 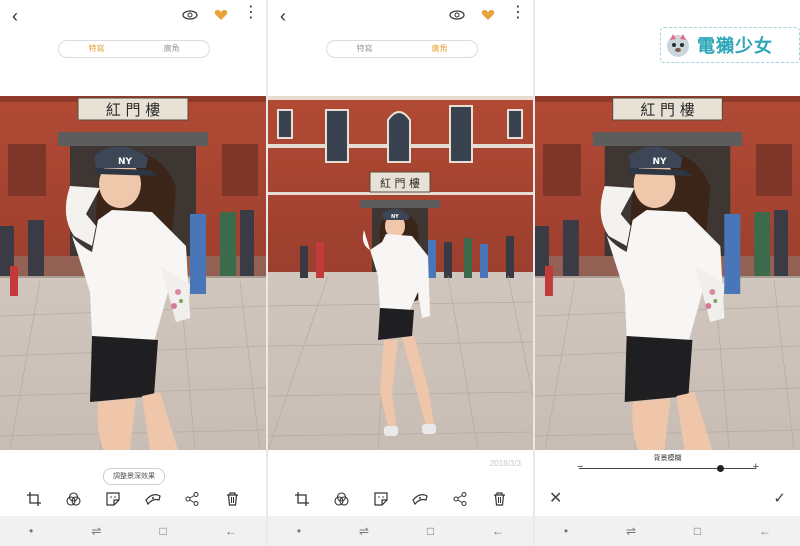 What do you see at coordinates (134, 476) in the screenshot?
I see `adjust-depth-button: 調整景深效果` at bounding box center [134, 476].